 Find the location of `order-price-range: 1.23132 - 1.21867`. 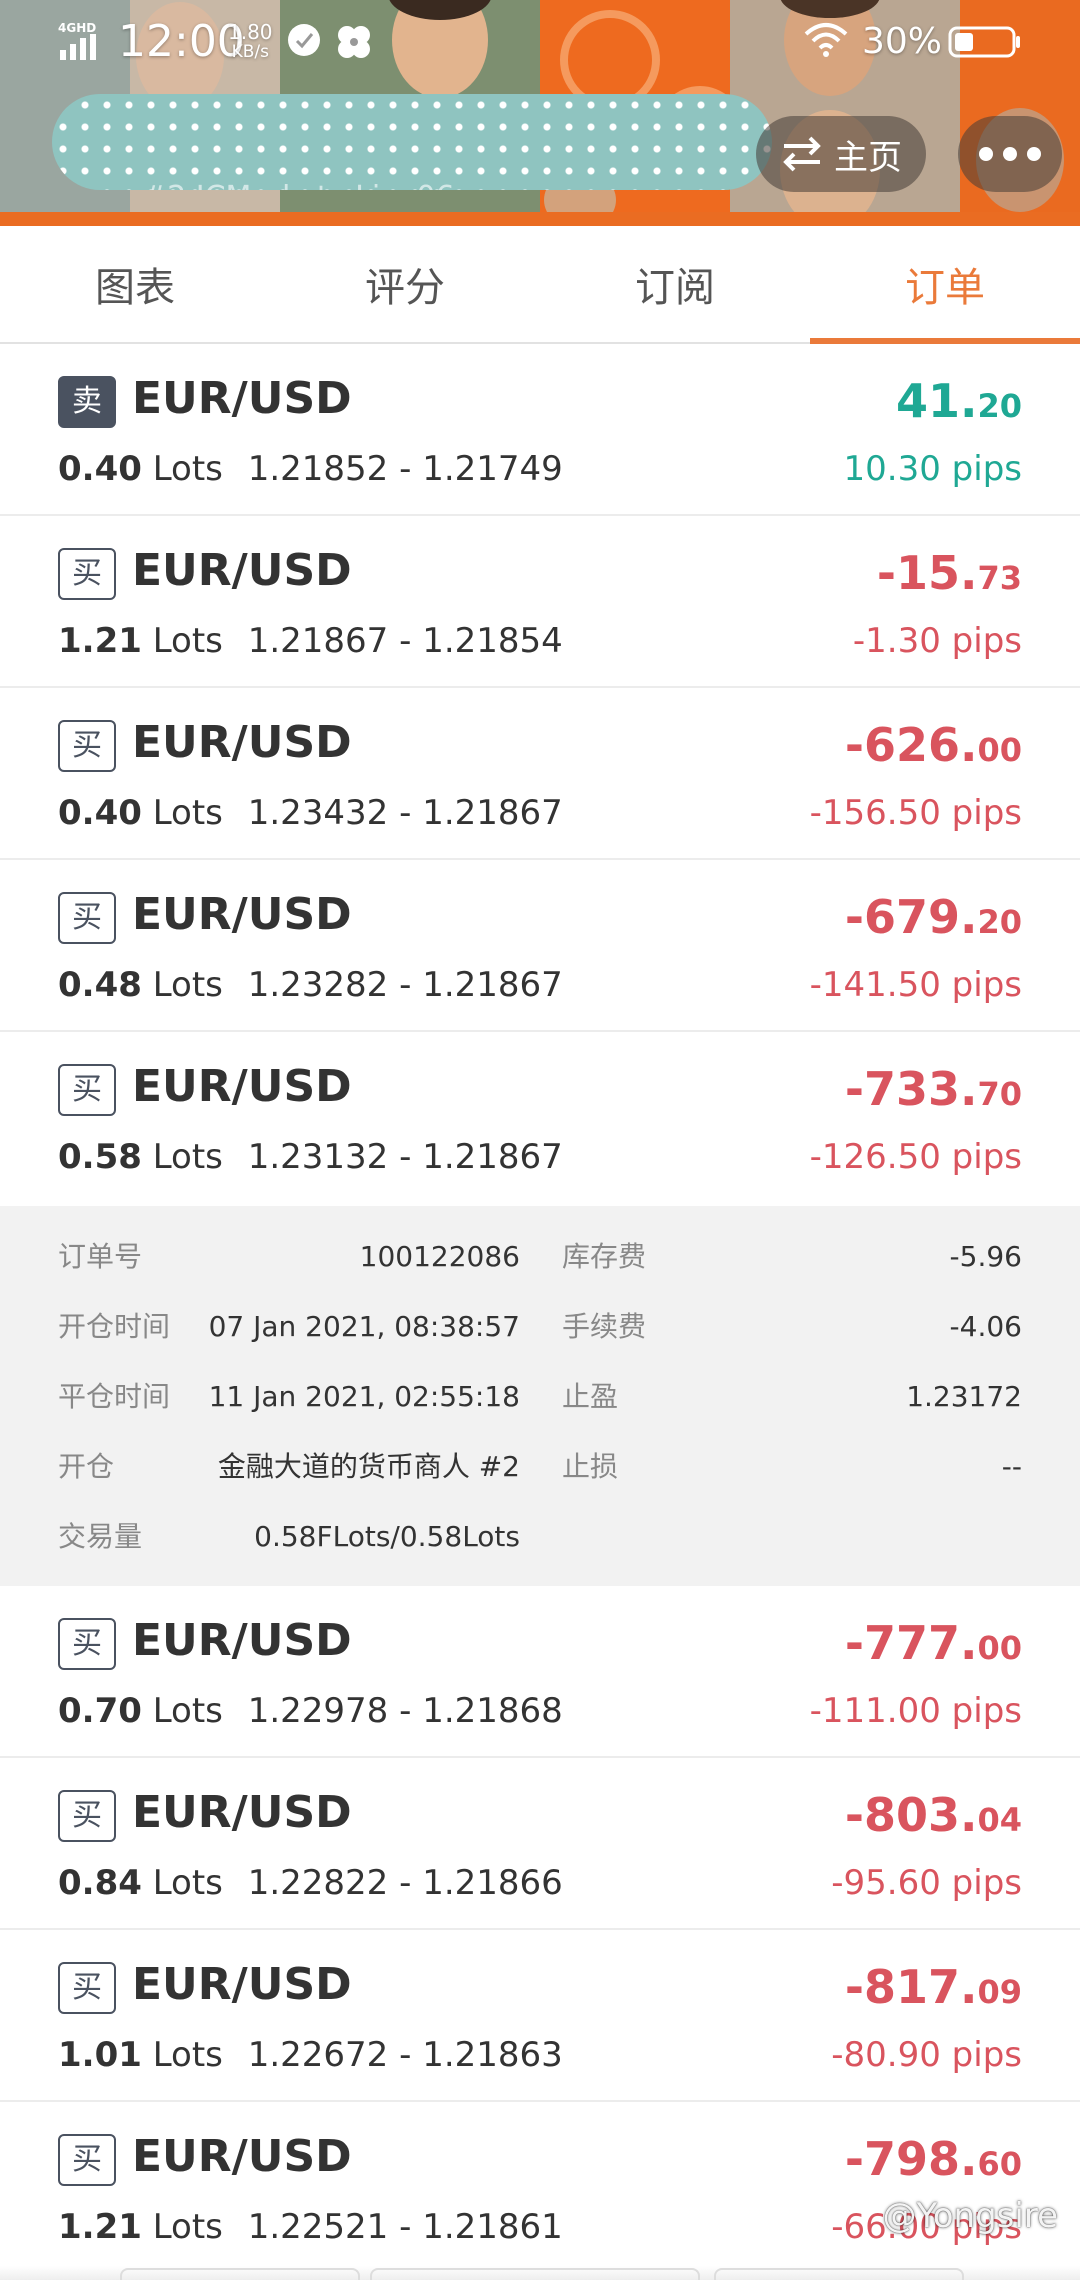

order-price-range: 1.23132 - 1.21867 is located at coordinates (405, 1157).